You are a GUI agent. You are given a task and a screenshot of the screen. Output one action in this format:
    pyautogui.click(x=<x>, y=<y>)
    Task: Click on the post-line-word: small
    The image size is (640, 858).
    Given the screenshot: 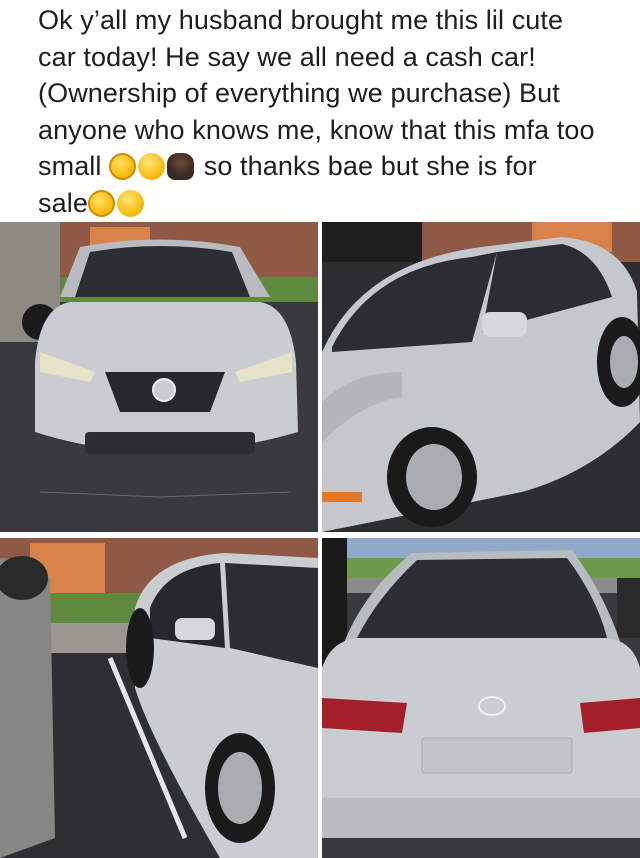 What is the action you would take?
    pyautogui.click(x=70, y=166)
    